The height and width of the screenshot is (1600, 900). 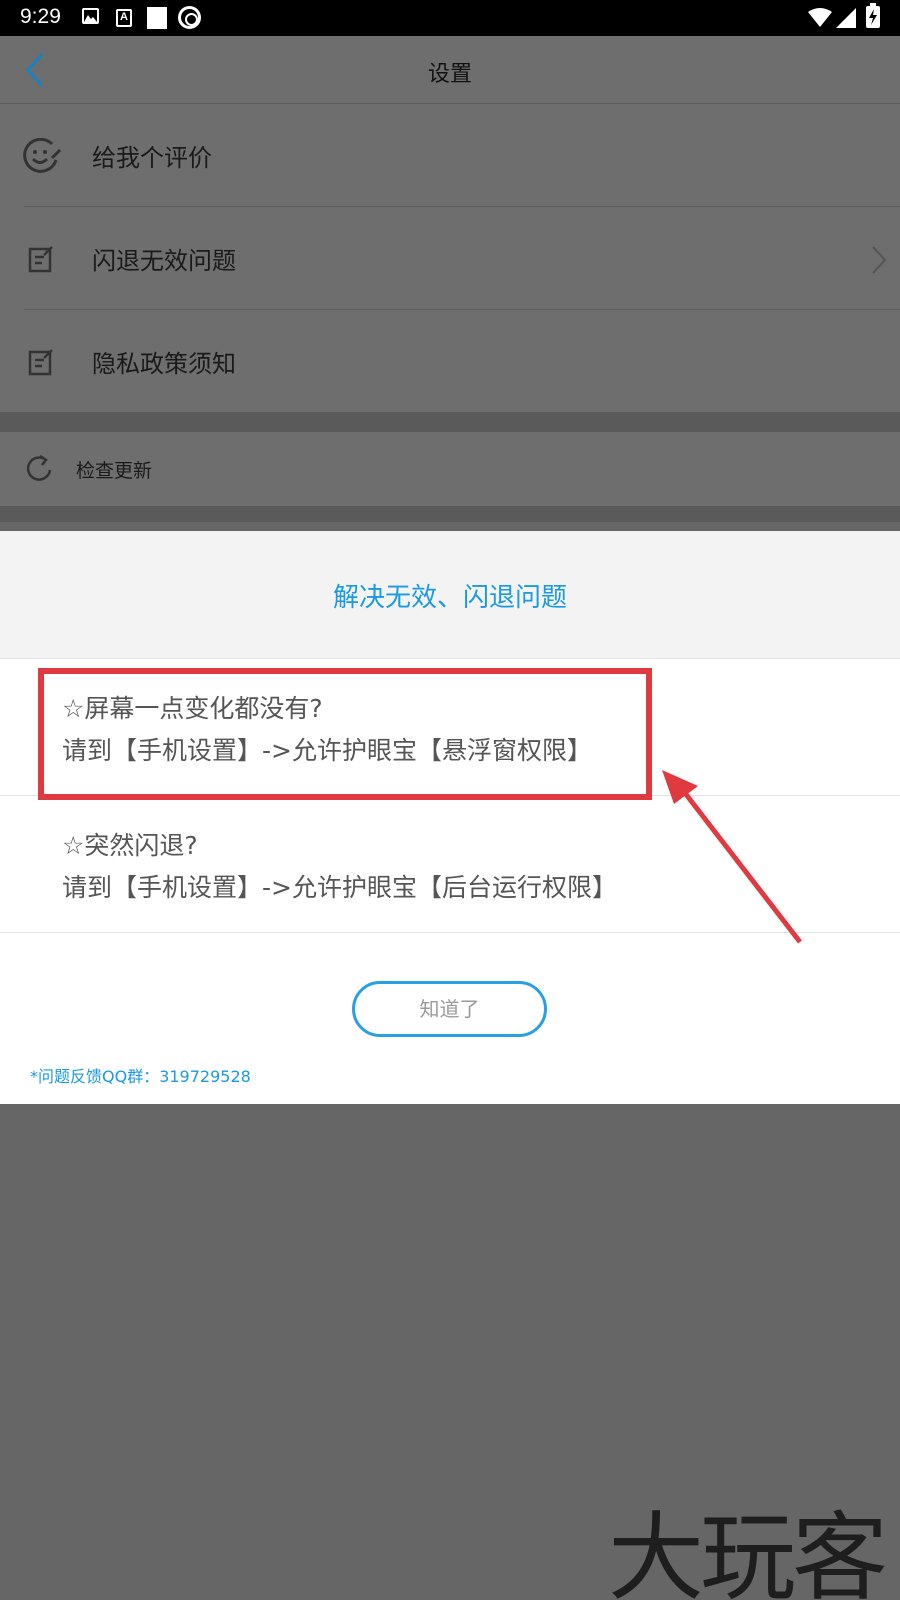 What do you see at coordinates (130, 845) in the screenshot?
I see `tip-question: ☆突然闪退?` at bounding box center [130, 845].